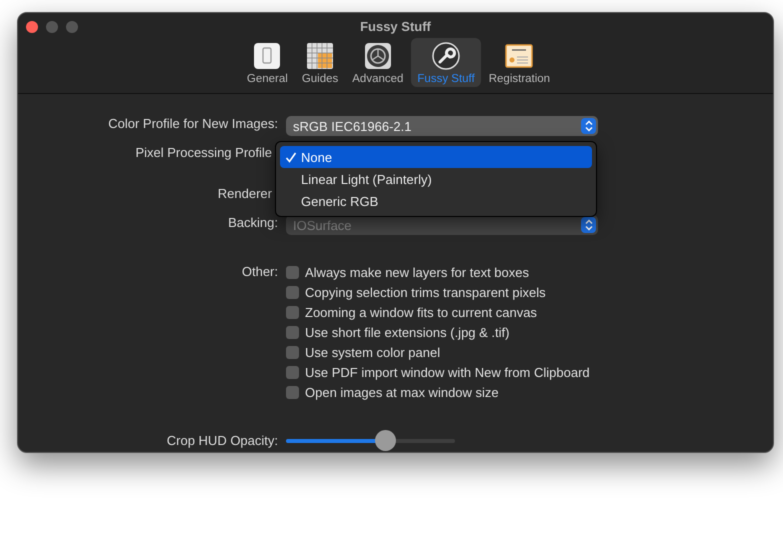  I want to click on checkbox-label: Use system color panel, so click(372, 352).